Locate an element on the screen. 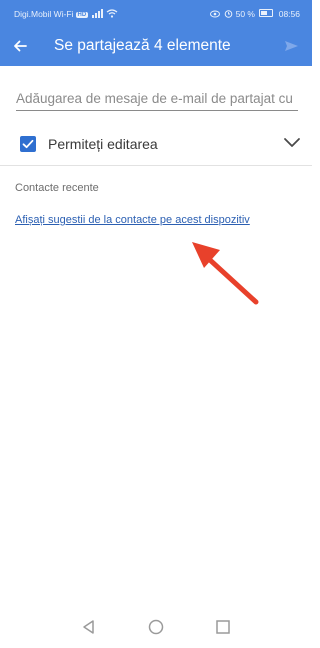  page-title: Se partajează 4 elemente is located at coordinates (142, 45).